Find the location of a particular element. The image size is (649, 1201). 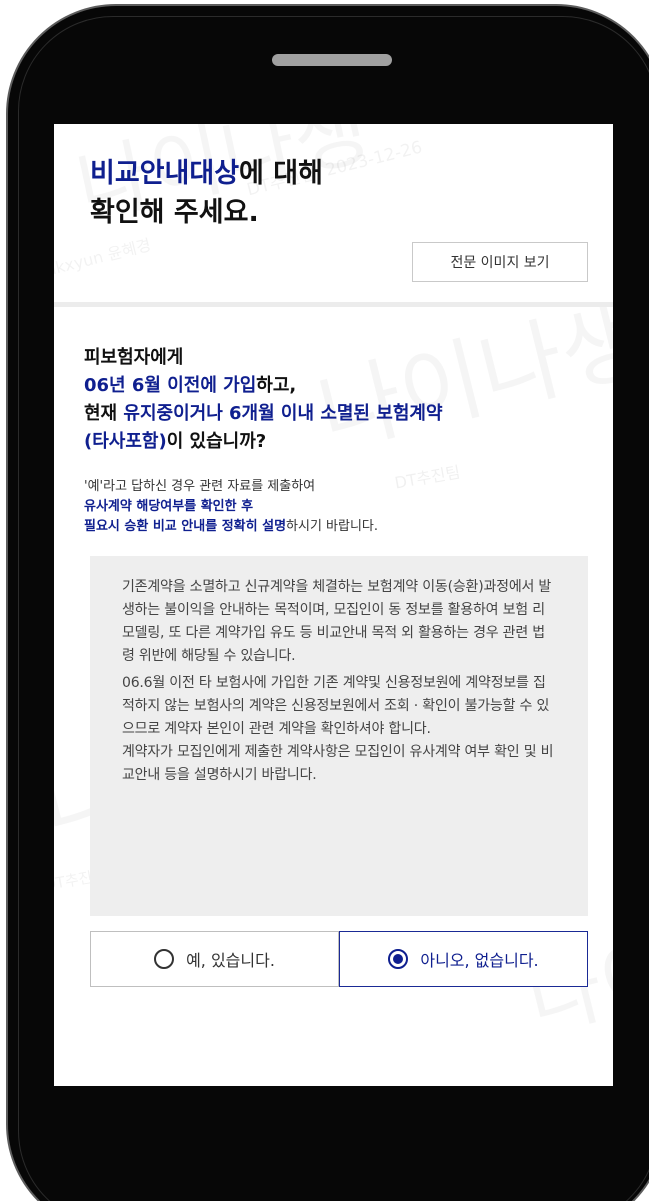

choice-yes: 예, 있습니다. is located at coordinates (214, 959).